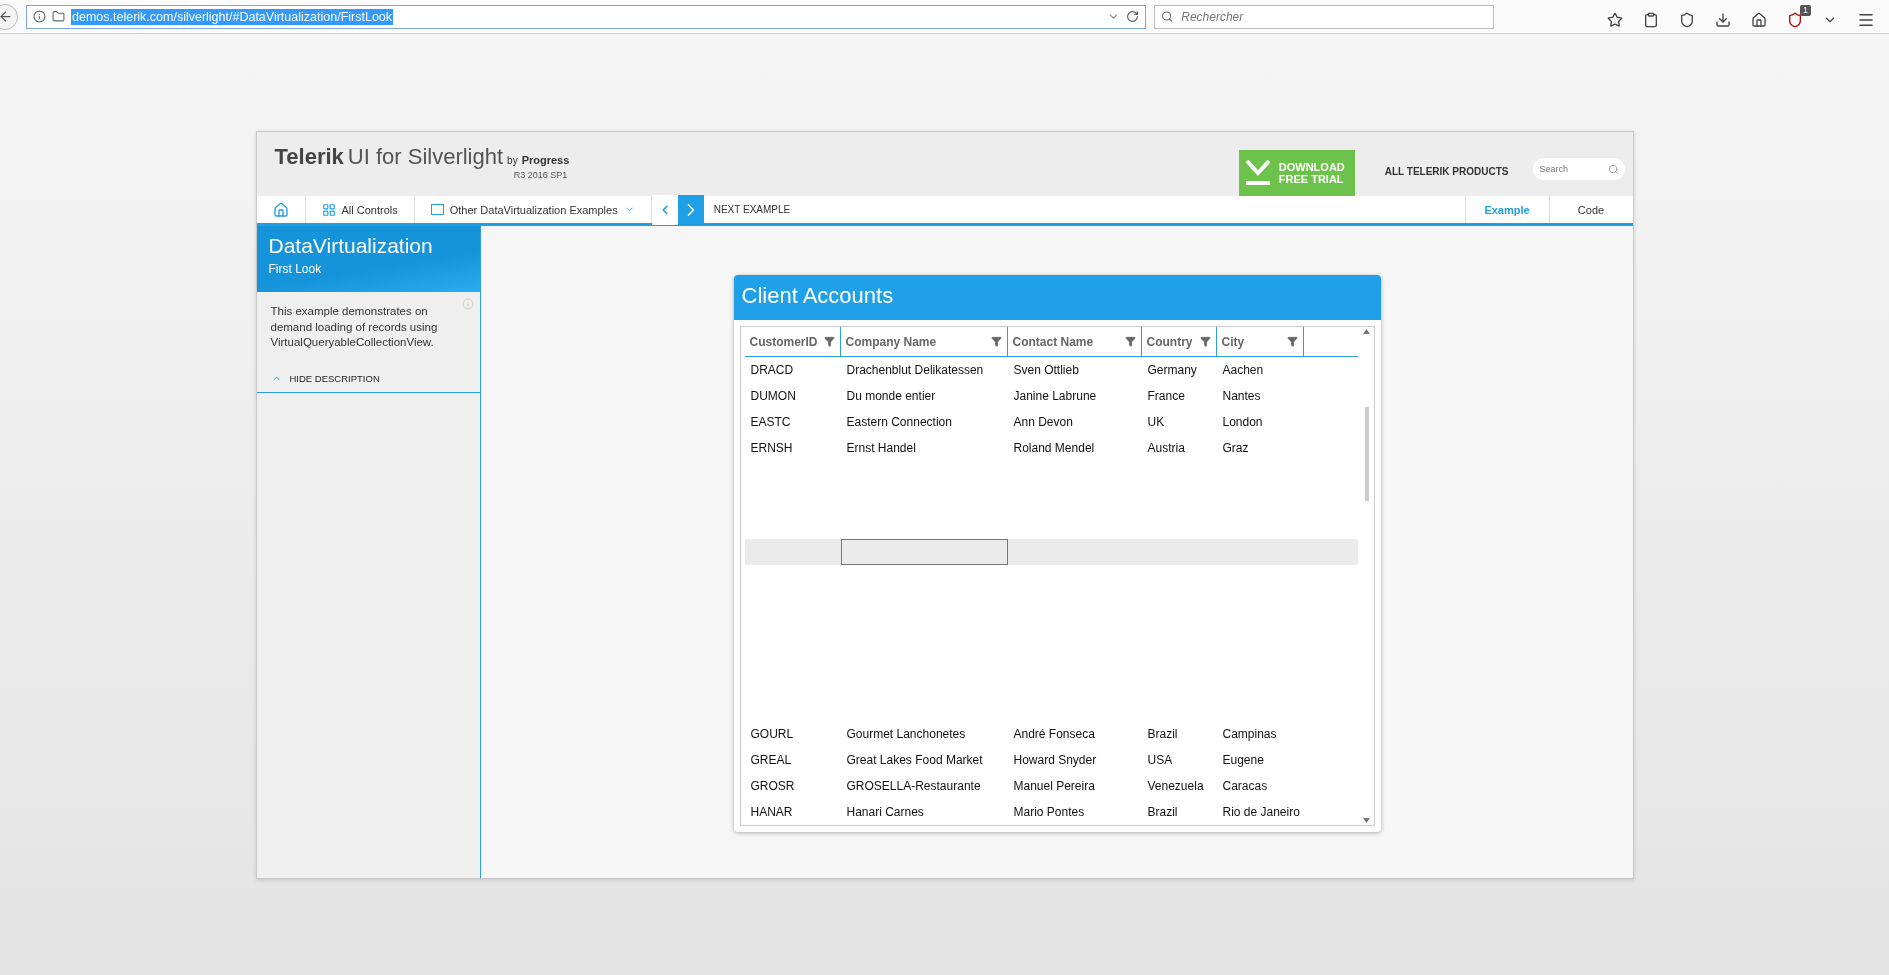  Describe the element at coordinates (1156, 422) in the screenshot. I see `table-cell-text: UK` at that location.